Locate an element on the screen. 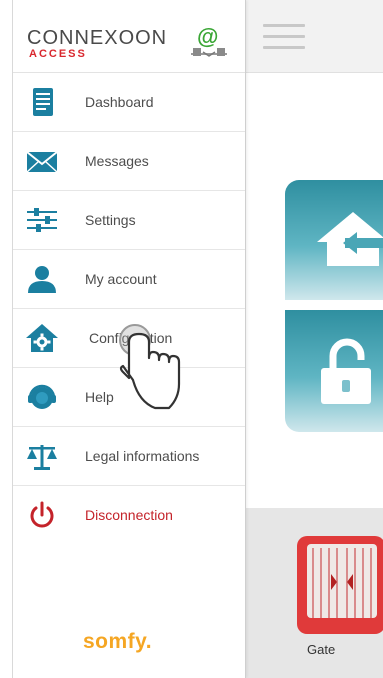 The height and width of the screenshot is (678, 383). menu-item-messages: Messages is located at coordinates (129, 161).